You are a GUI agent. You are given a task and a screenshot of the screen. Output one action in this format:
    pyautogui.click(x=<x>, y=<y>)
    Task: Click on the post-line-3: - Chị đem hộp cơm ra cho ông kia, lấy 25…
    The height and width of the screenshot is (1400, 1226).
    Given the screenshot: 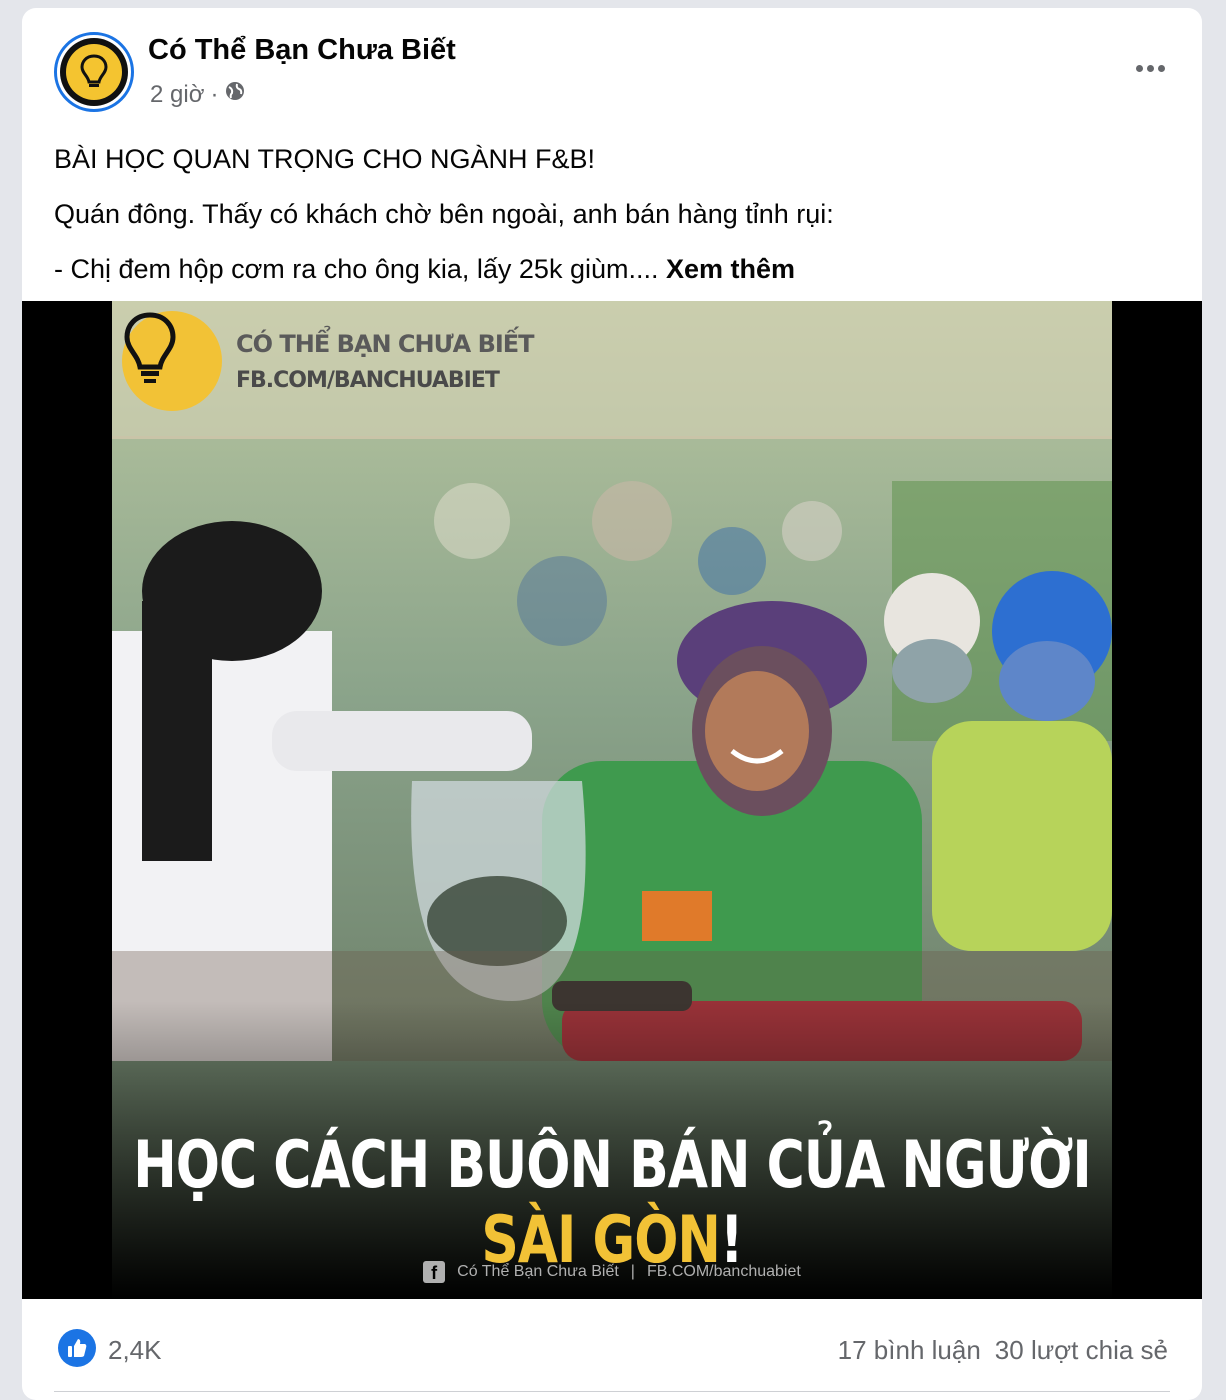 What is the action you would take?
    pyautogui.click(x=614, y=269)
    